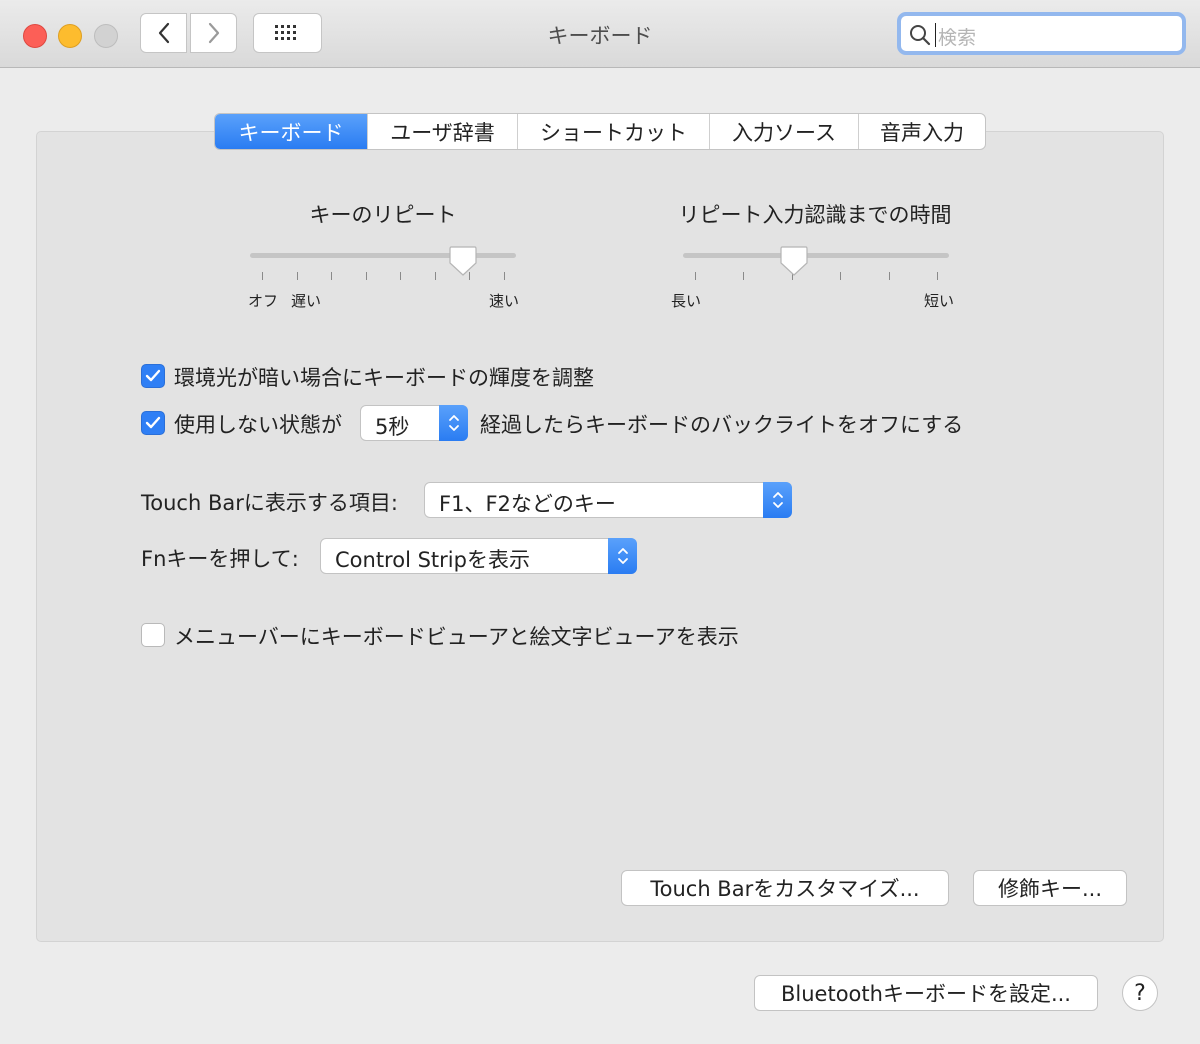  Describe the element at coordinates (220, 559) in the screenshot. I see `fn-key-label: Fnキーを押して:` at that location.